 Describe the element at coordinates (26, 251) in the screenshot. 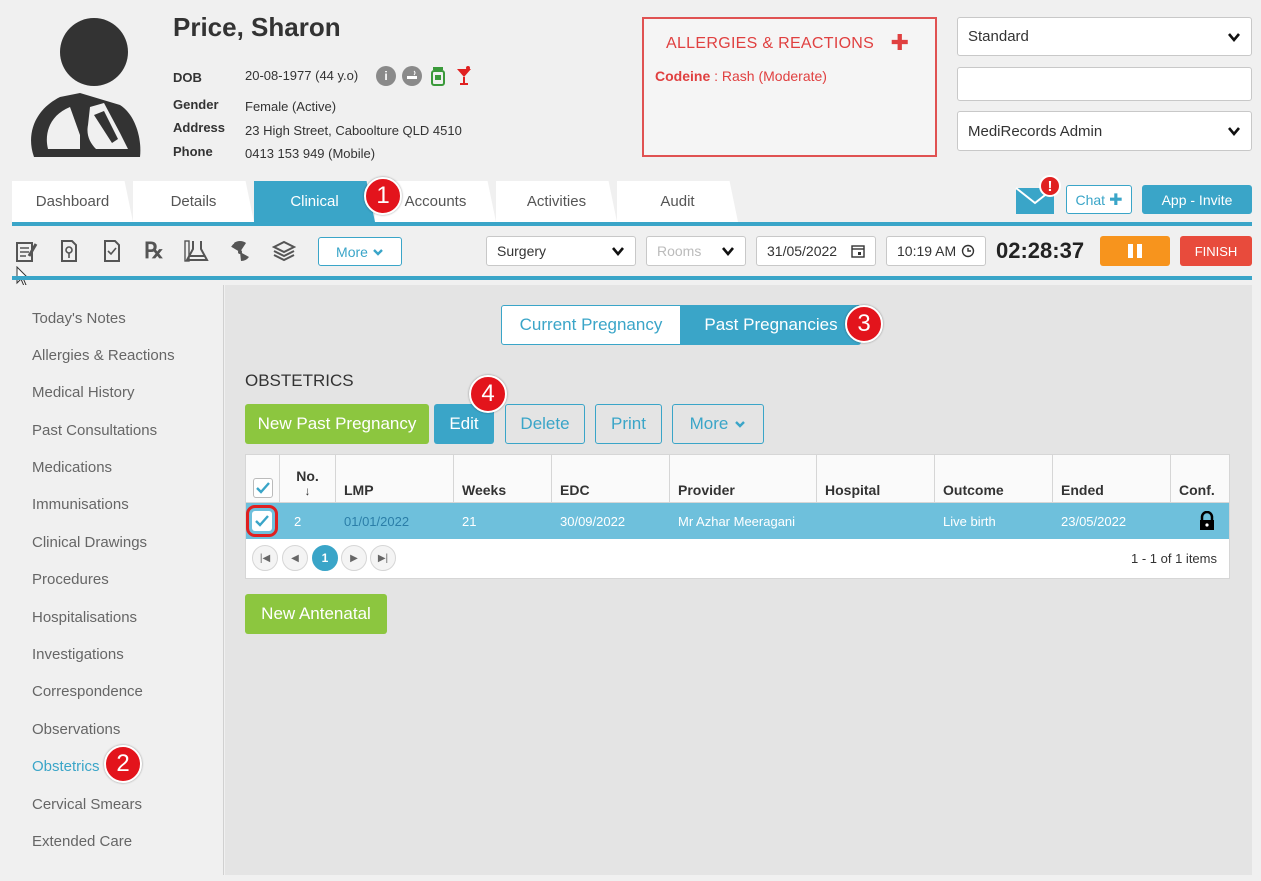

I see `notes-icon` at that location.